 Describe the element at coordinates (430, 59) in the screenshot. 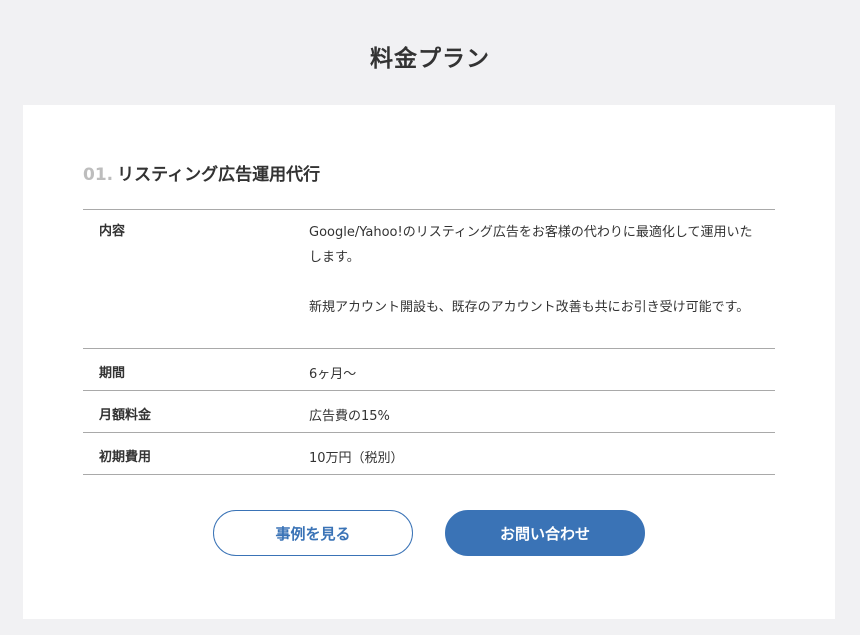

I see `page-title: 料金プラン` at that location.